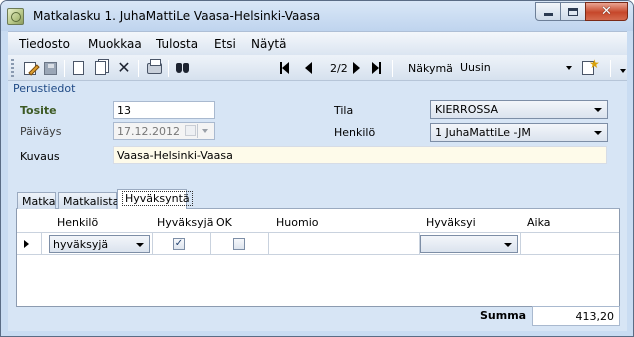 Image resolution: width=634 pixels, height=337 pixels. What do you see at coordinates (623, 71) in the screenshot?
I see `toolbar-overflow-icon` at bounding box center [623, 71].